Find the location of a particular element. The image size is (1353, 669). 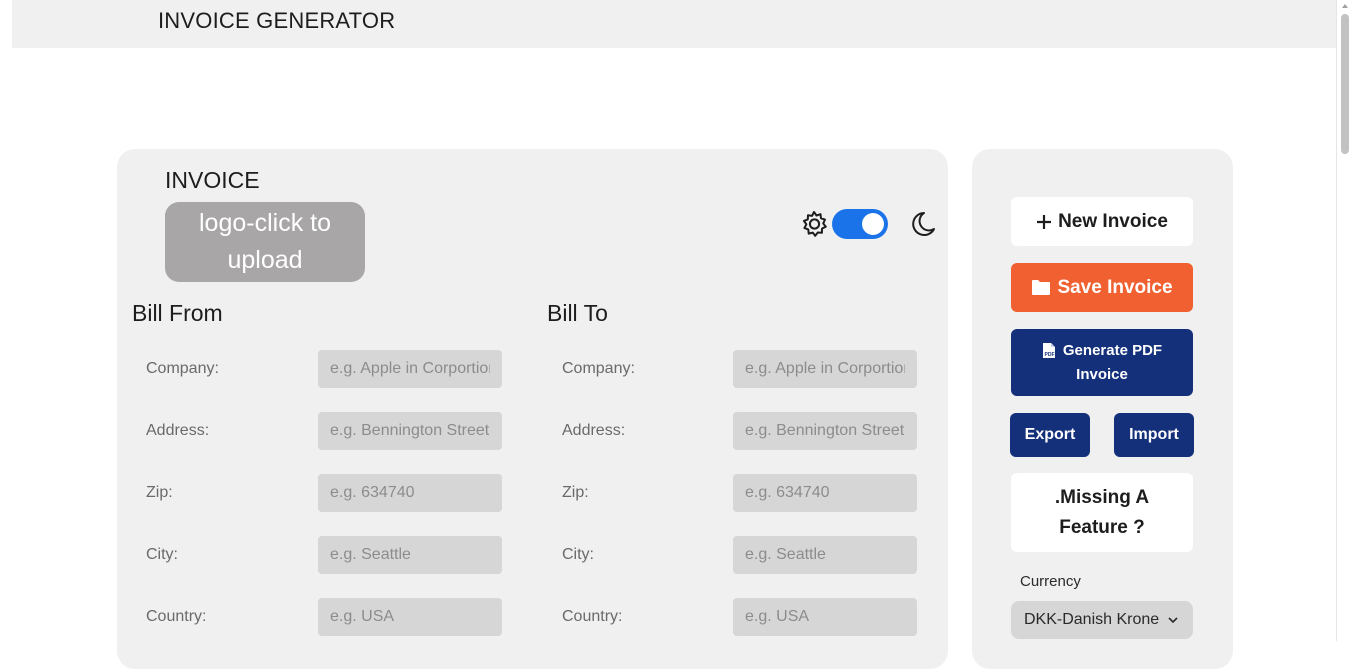

theme-toggle-group is located at coordinates (867, 224).